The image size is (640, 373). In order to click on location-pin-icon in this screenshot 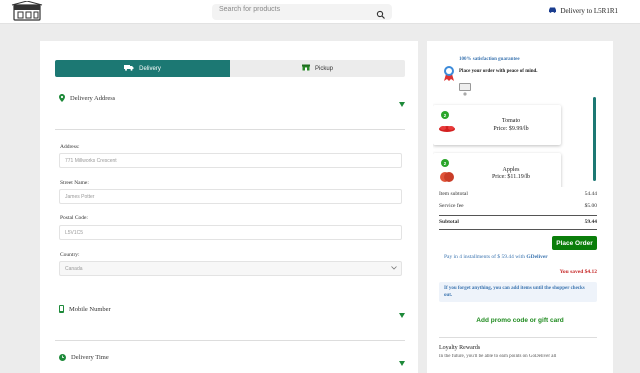, I will do `click(62, 98)`.